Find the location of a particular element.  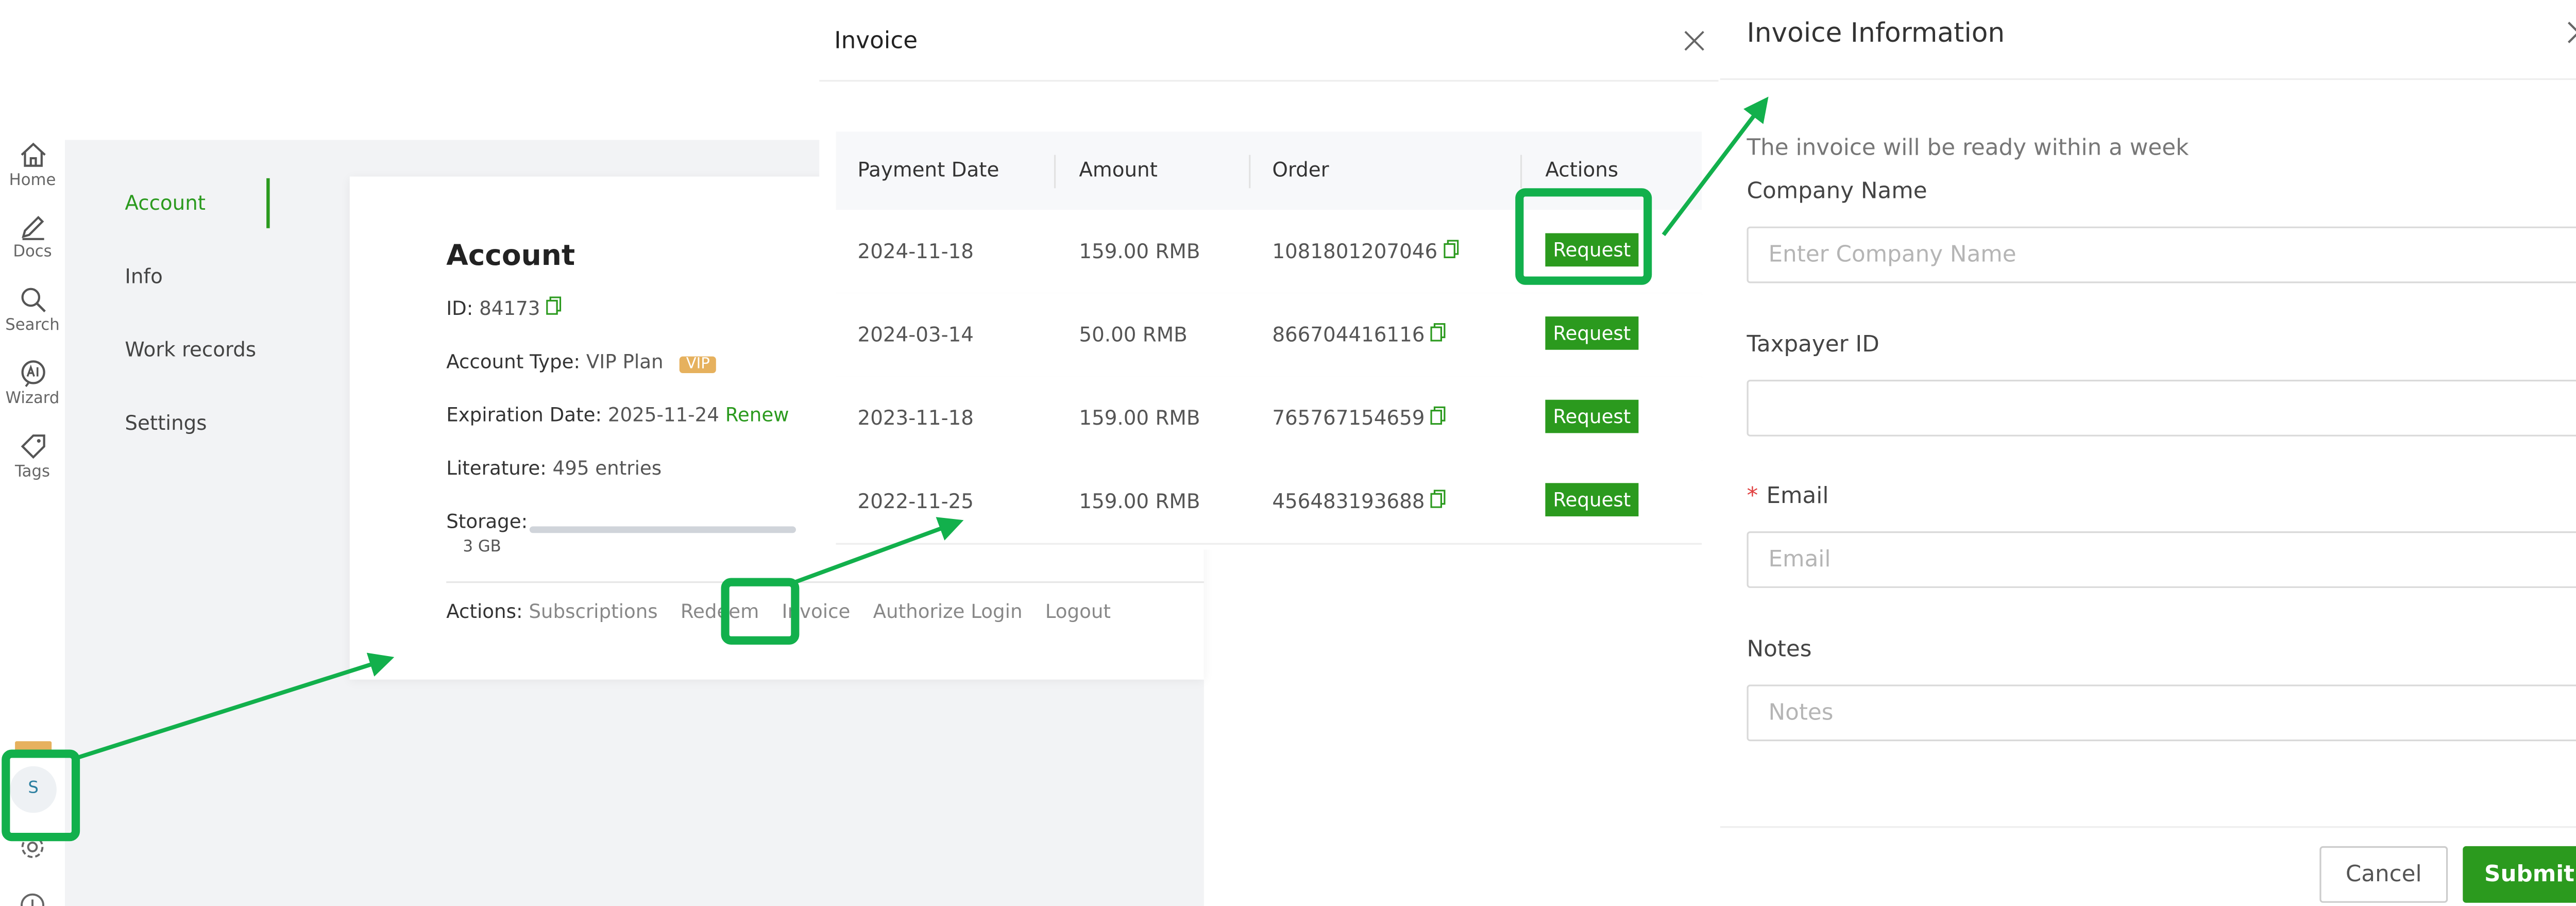

request-highlight-box is located at coordinates (1583, 236).